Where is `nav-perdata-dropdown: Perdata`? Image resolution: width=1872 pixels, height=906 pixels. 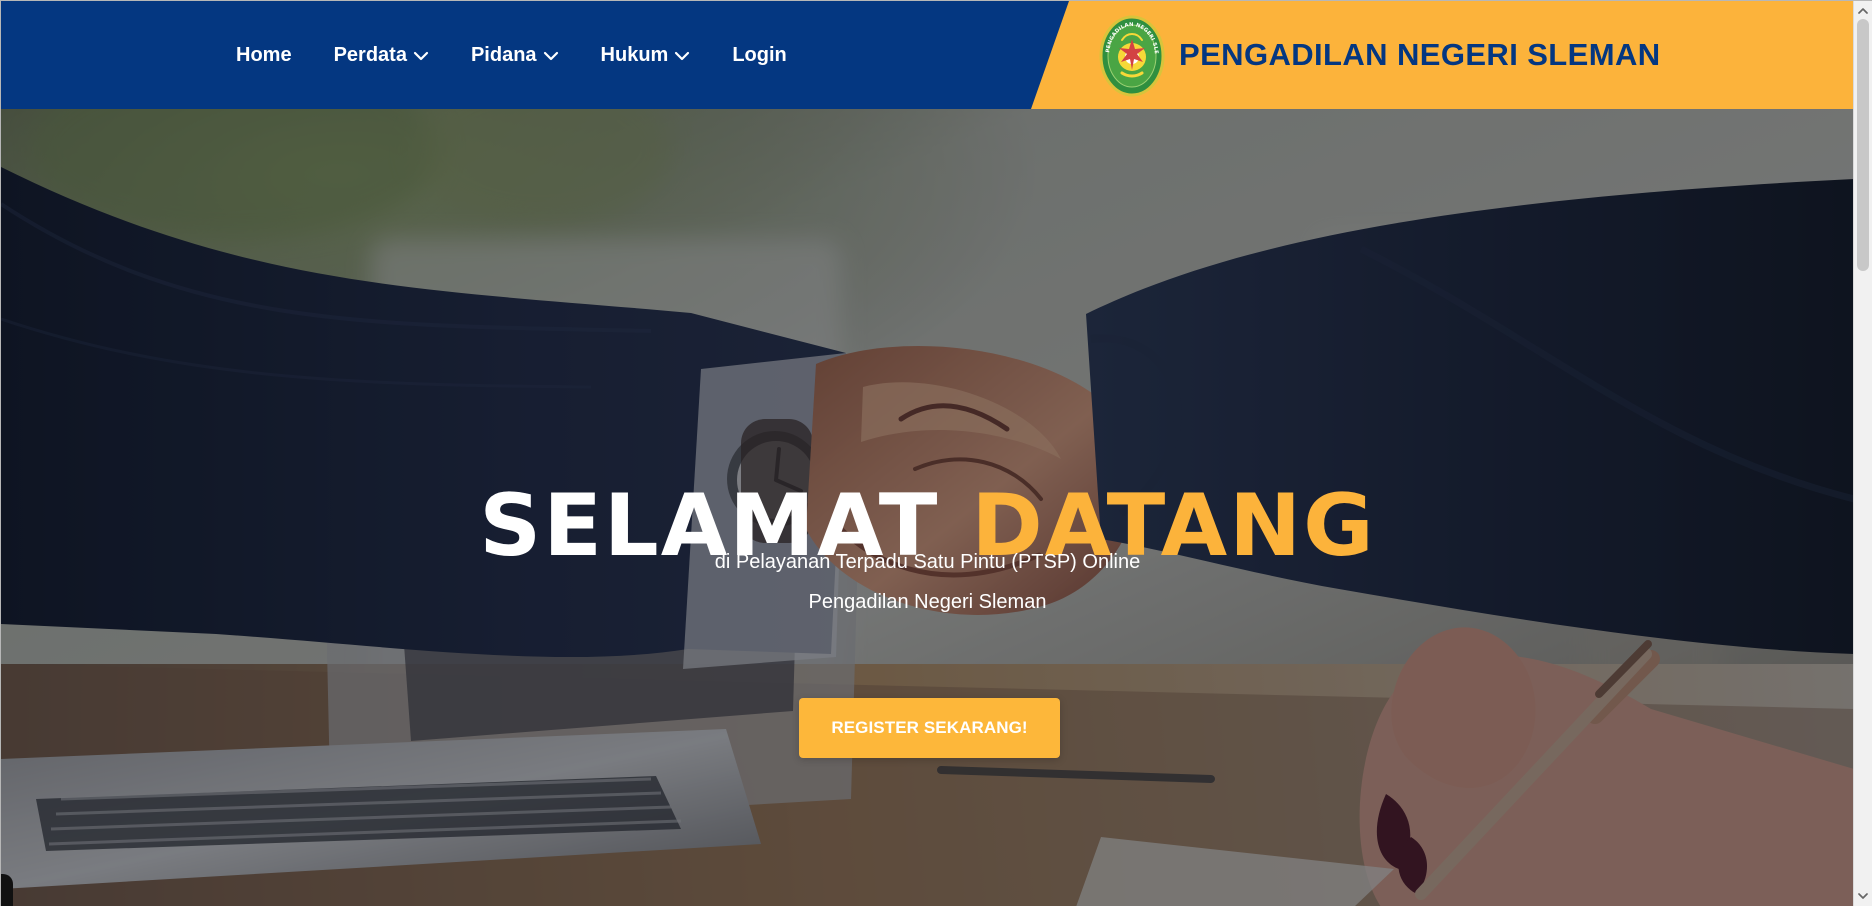
nav-perdata-dropdown: Perdata is located at coordinates (381, 55).